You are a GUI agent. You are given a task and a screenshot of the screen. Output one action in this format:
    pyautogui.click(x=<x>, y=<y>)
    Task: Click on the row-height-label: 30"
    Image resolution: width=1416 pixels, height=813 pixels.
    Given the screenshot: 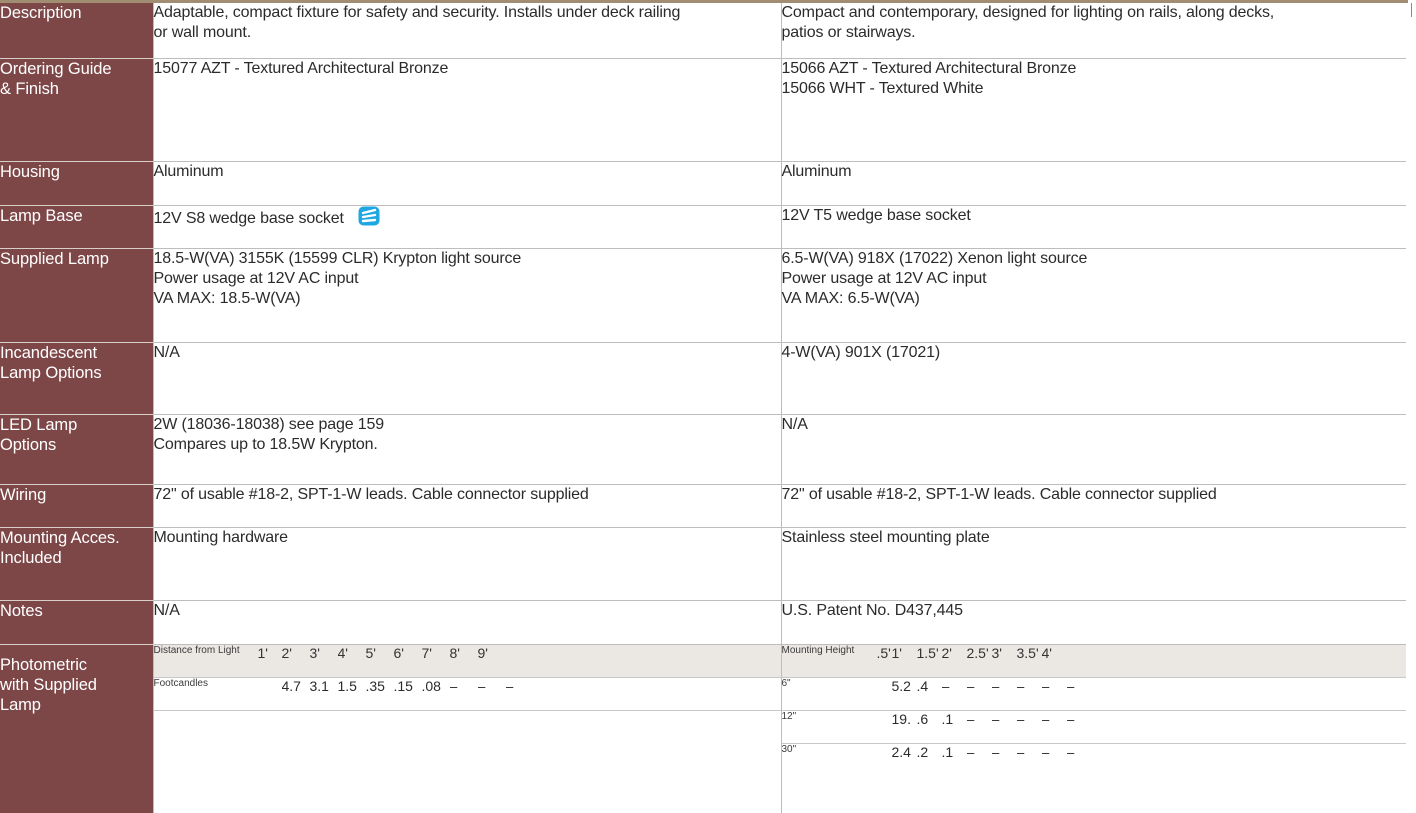 What is the action you would take?
    pyautogui.click(x=789, y=749)
    